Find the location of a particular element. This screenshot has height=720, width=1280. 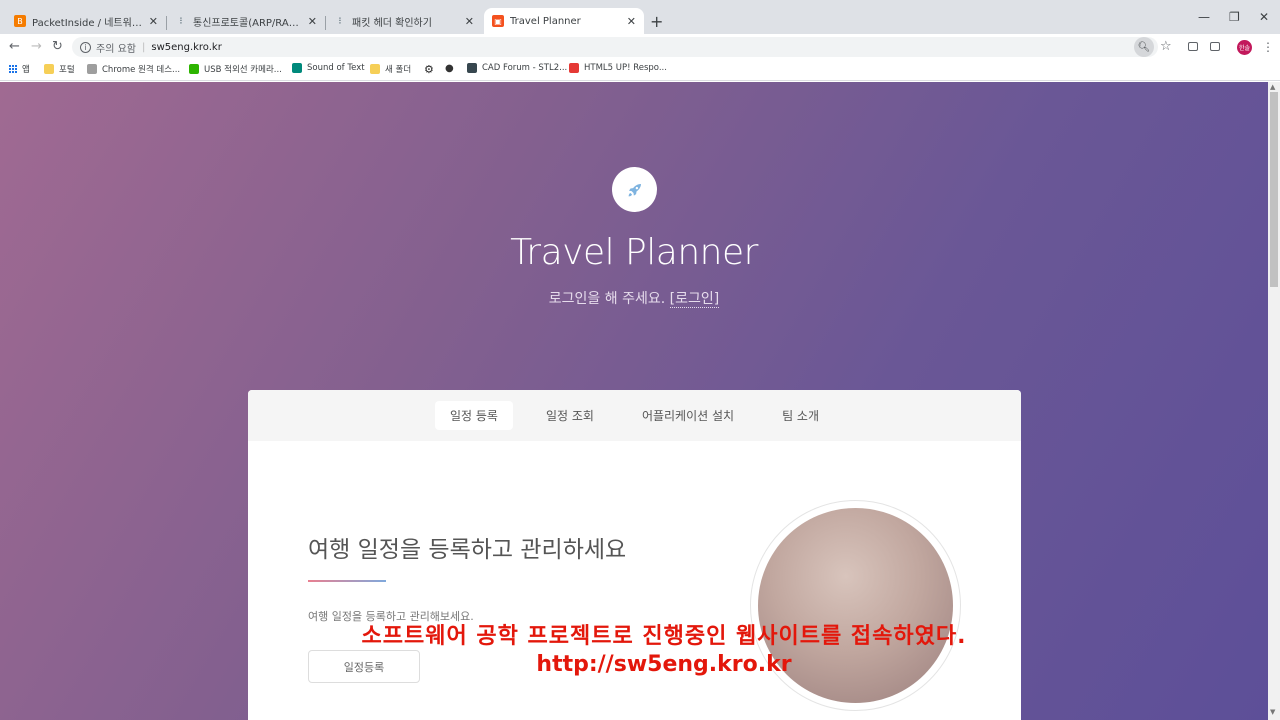

accent-divider is located at coordinates (347, 581).